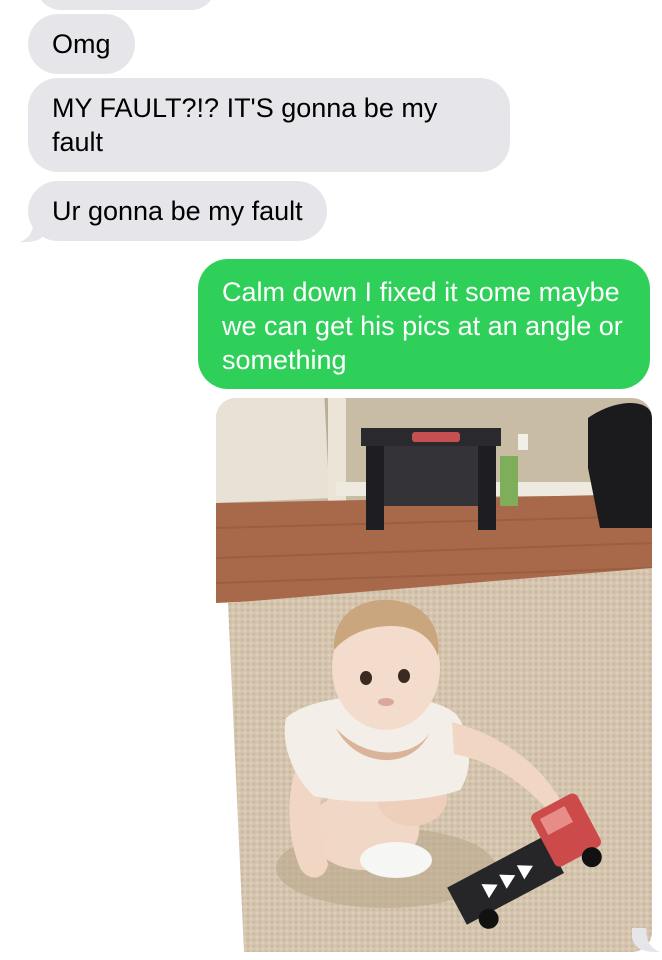 This screenshot has height=960, width=662. I want to click on message-bubble-received: MY FAULT?!? IT'S gonna be my fault, so click(269, 125).